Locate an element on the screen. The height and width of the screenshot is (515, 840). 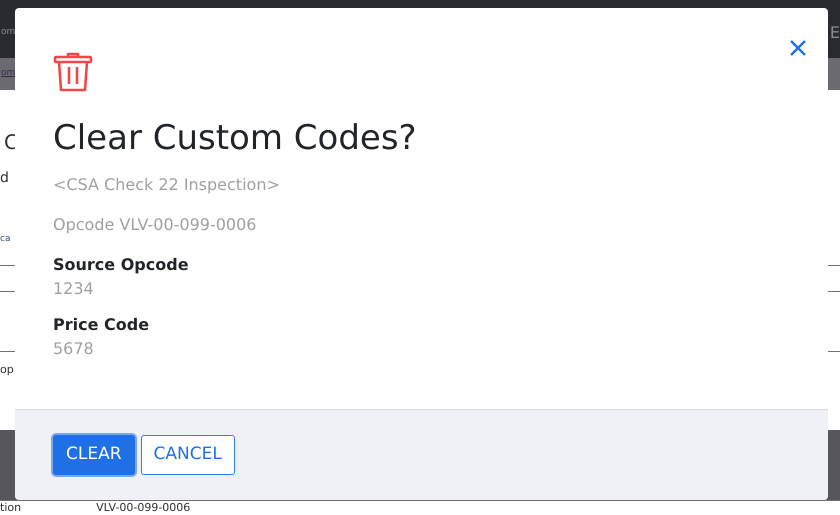
clear-button: CLEAR is located at coordinates (94, 454).